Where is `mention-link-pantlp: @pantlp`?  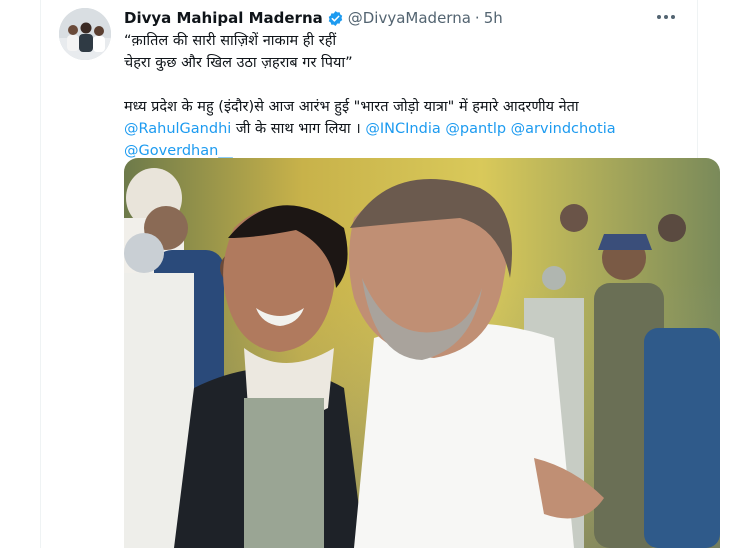 mention-link-pantlp: @pantlp is located at coordinates (473, 129).